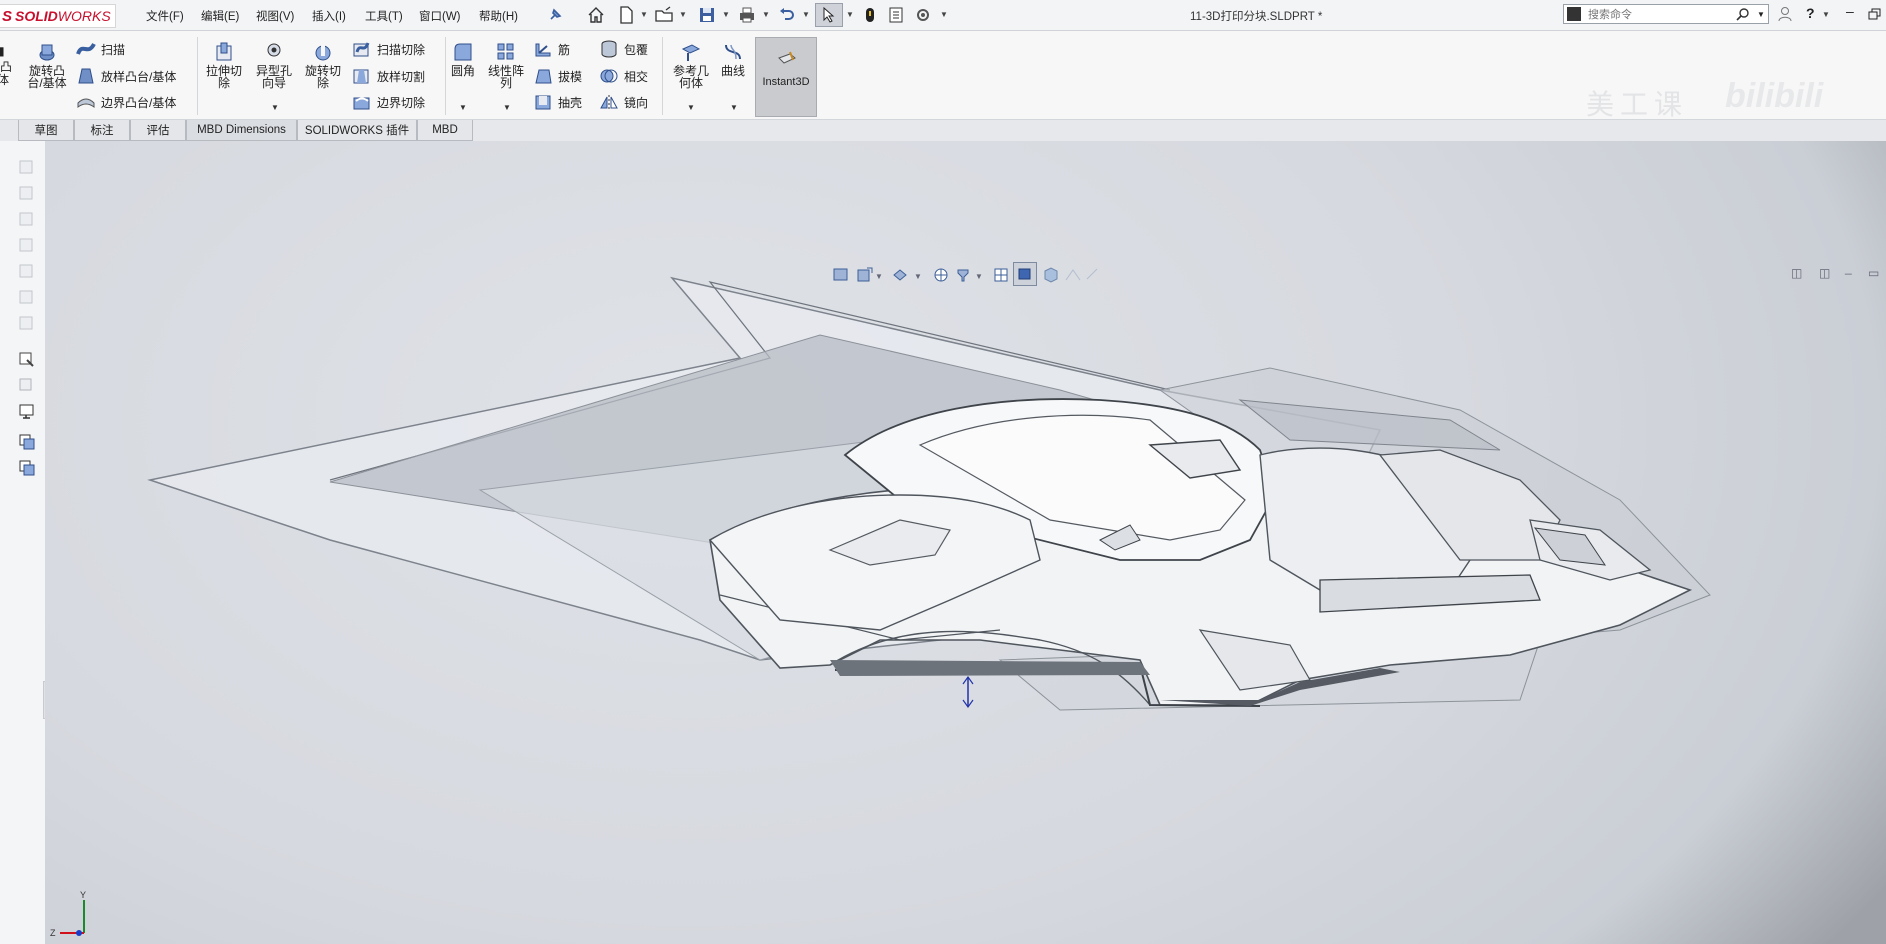 This screenshot has width=1886, height=944. What do you see at coordinates (220, 16) in the screenshot?
I see `menu-edit: 编辑(E)` at bounding box center [220, 16].